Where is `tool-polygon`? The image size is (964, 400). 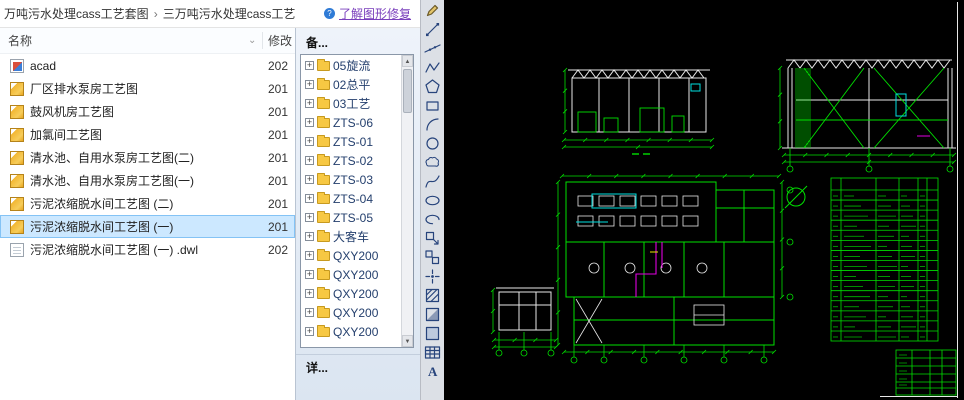 tool-polygon is located at coordinates (433, 86).